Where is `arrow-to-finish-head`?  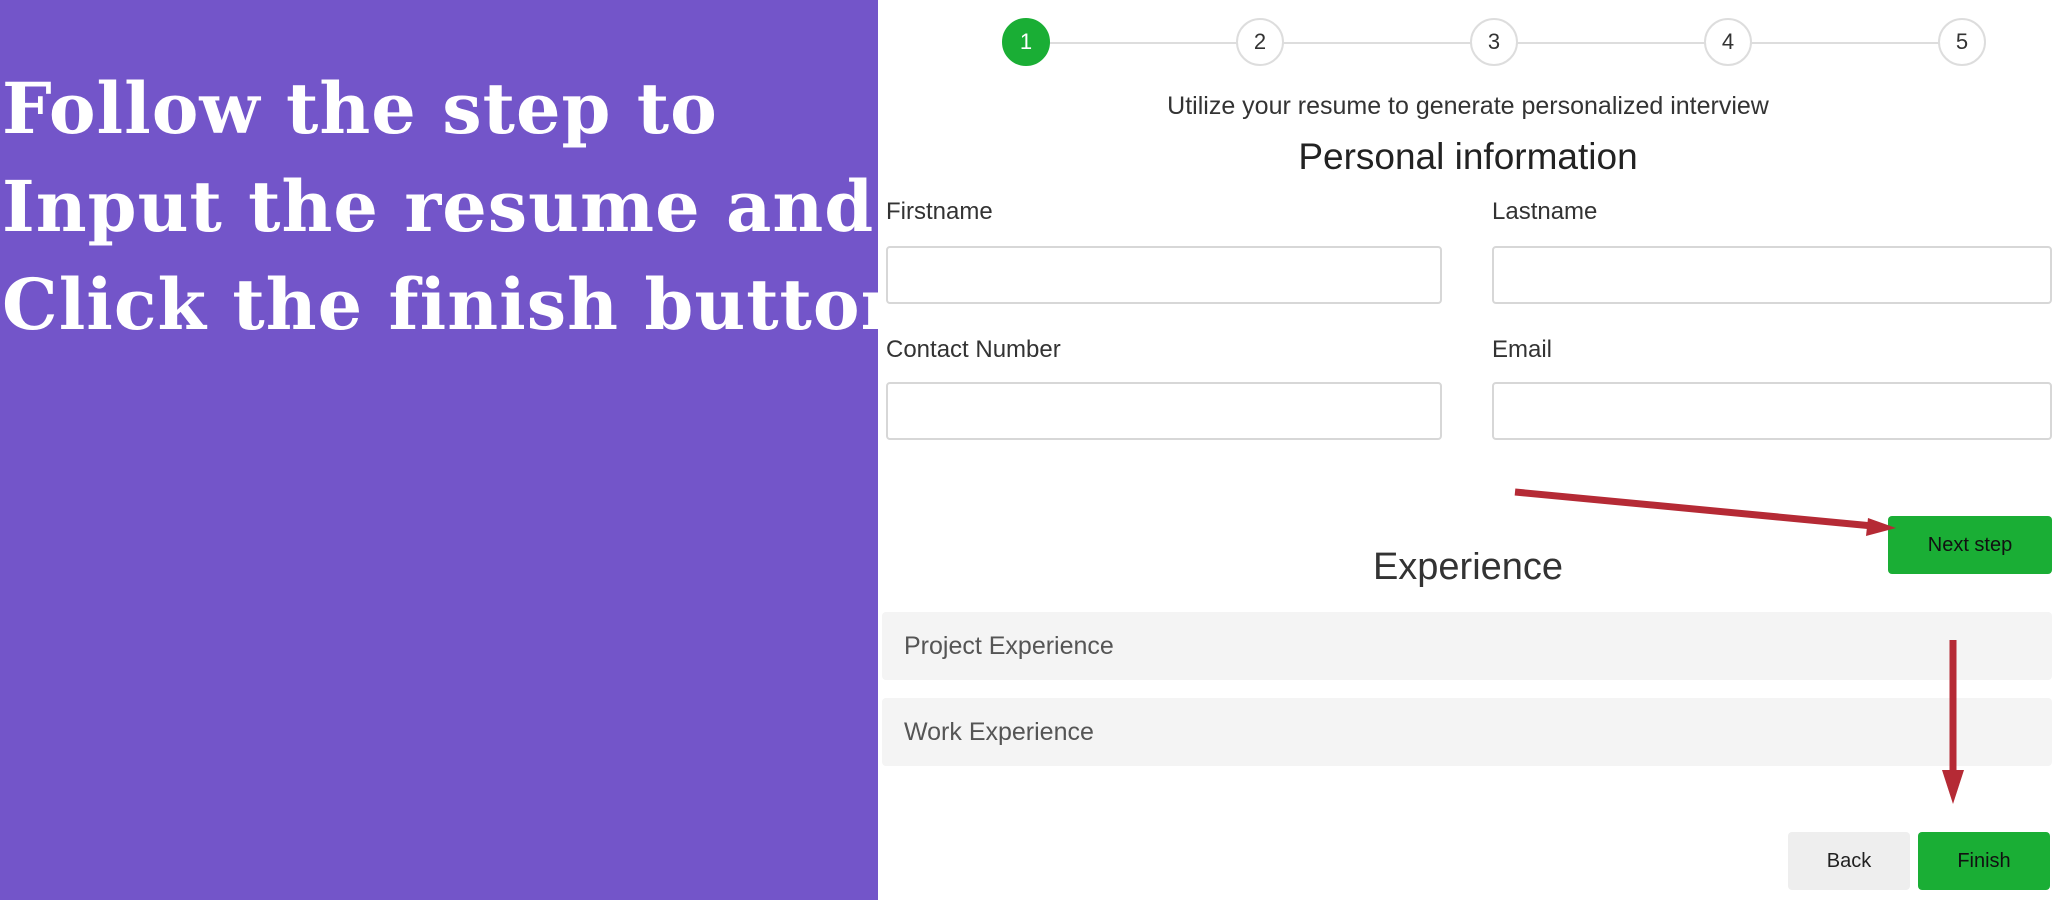
arrow-to-finish-head is located at coordinates (1953, 787).